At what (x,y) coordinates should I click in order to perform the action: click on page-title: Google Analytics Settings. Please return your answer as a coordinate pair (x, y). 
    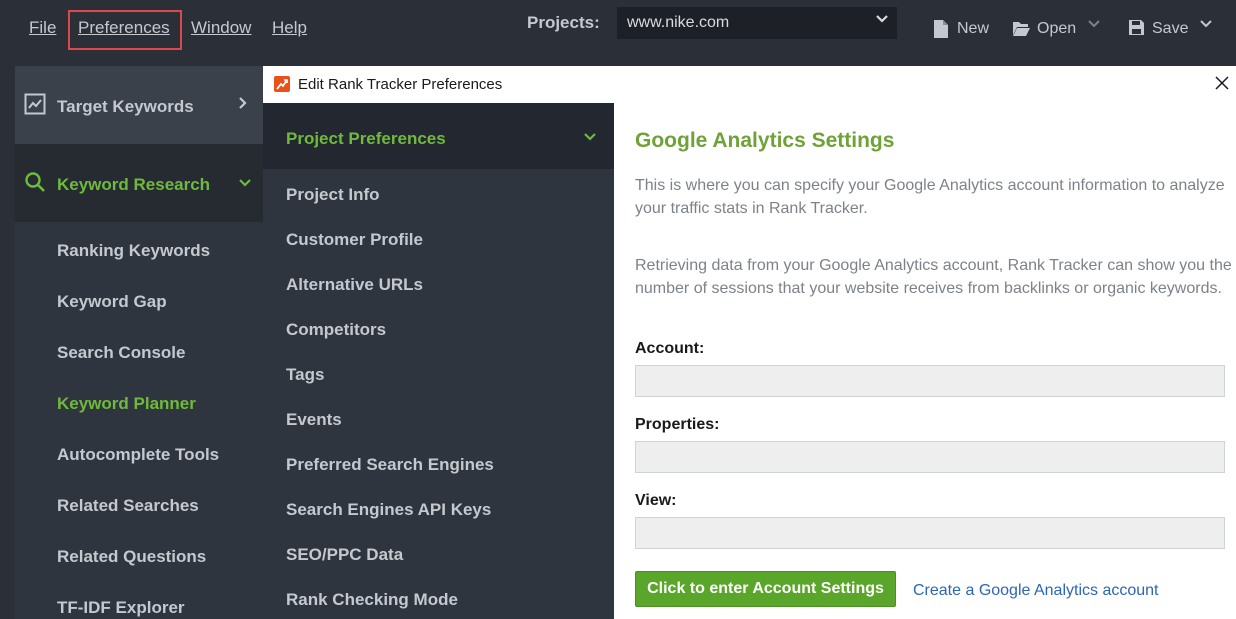
    Looking at the image, I should click on (765, 140).